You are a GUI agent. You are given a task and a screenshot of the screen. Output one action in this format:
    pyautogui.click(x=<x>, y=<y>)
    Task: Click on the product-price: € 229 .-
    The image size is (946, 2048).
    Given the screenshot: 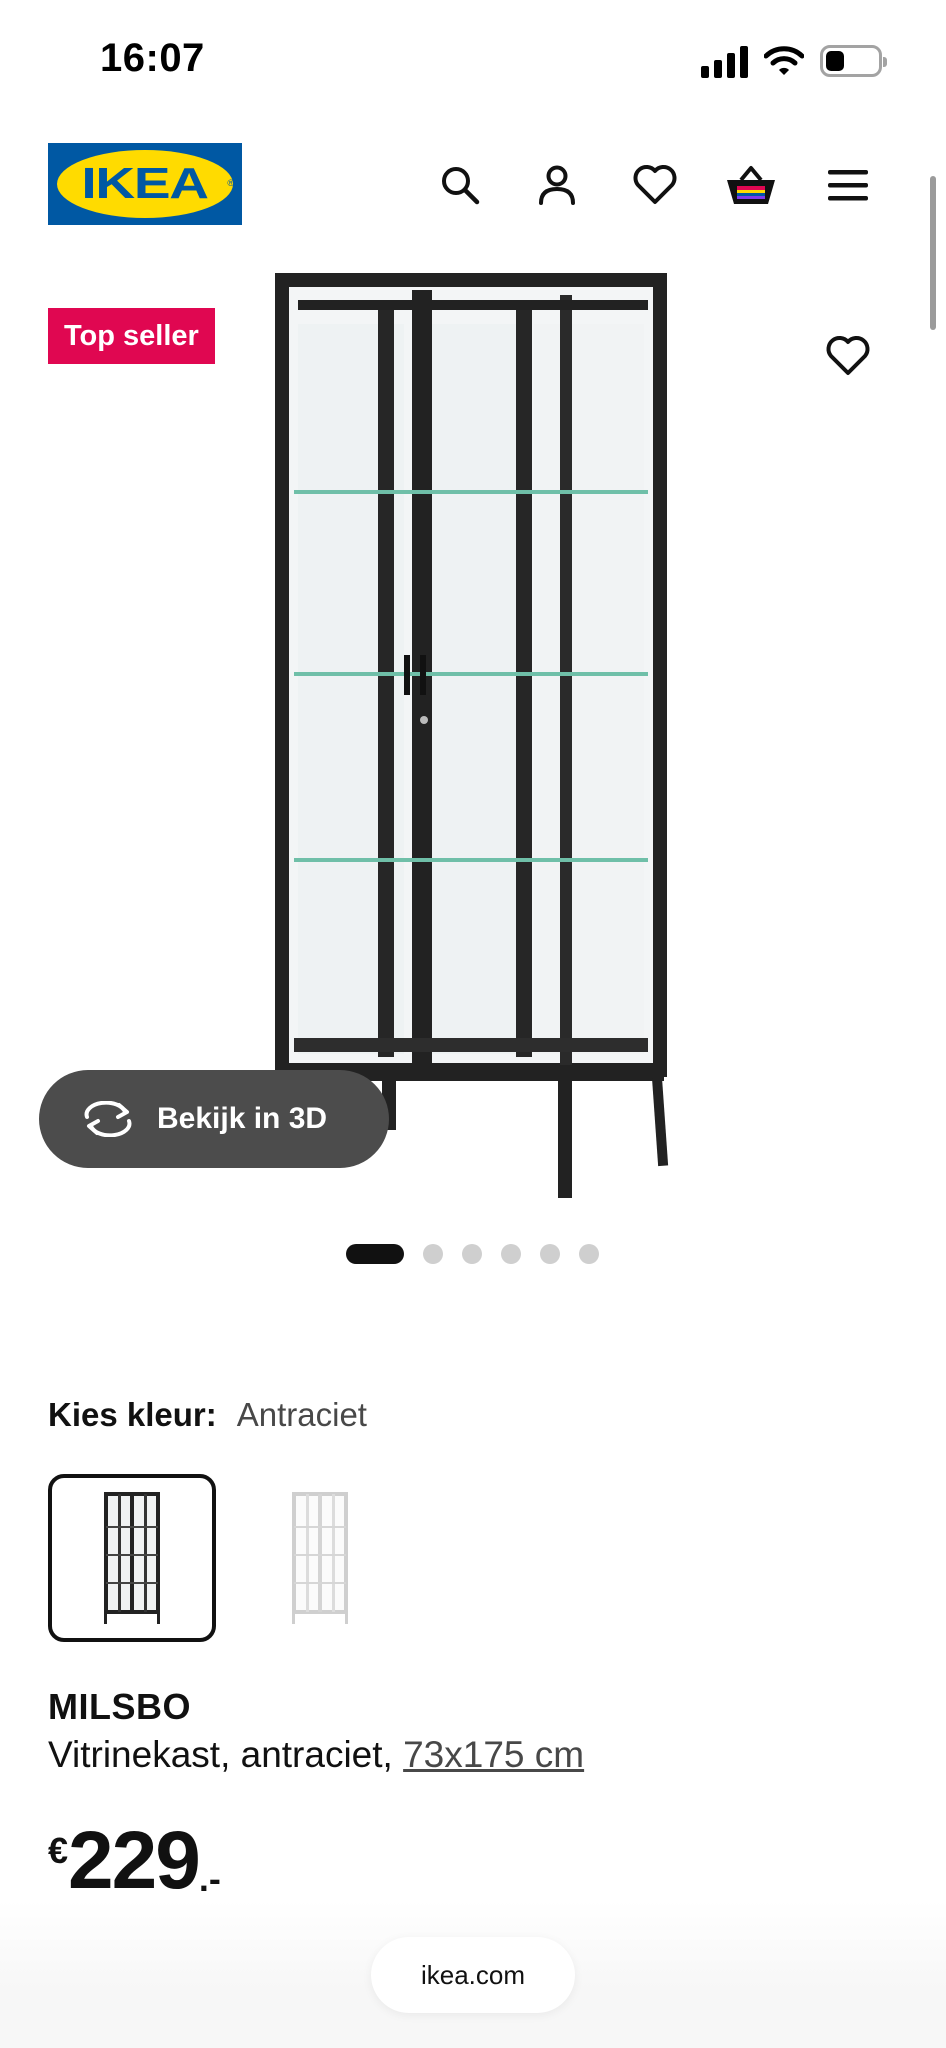 What is the action you would take?
    pyautogui.click(x=134, y=1861)
    